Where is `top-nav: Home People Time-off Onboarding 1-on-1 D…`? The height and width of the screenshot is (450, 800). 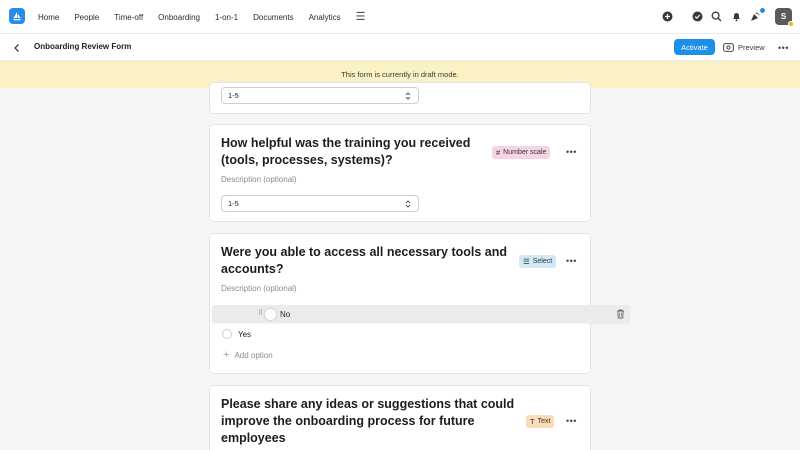
top-nav: Home People Time-off Onboarding 1-on-1 D… is located at coordinates (400, 17).